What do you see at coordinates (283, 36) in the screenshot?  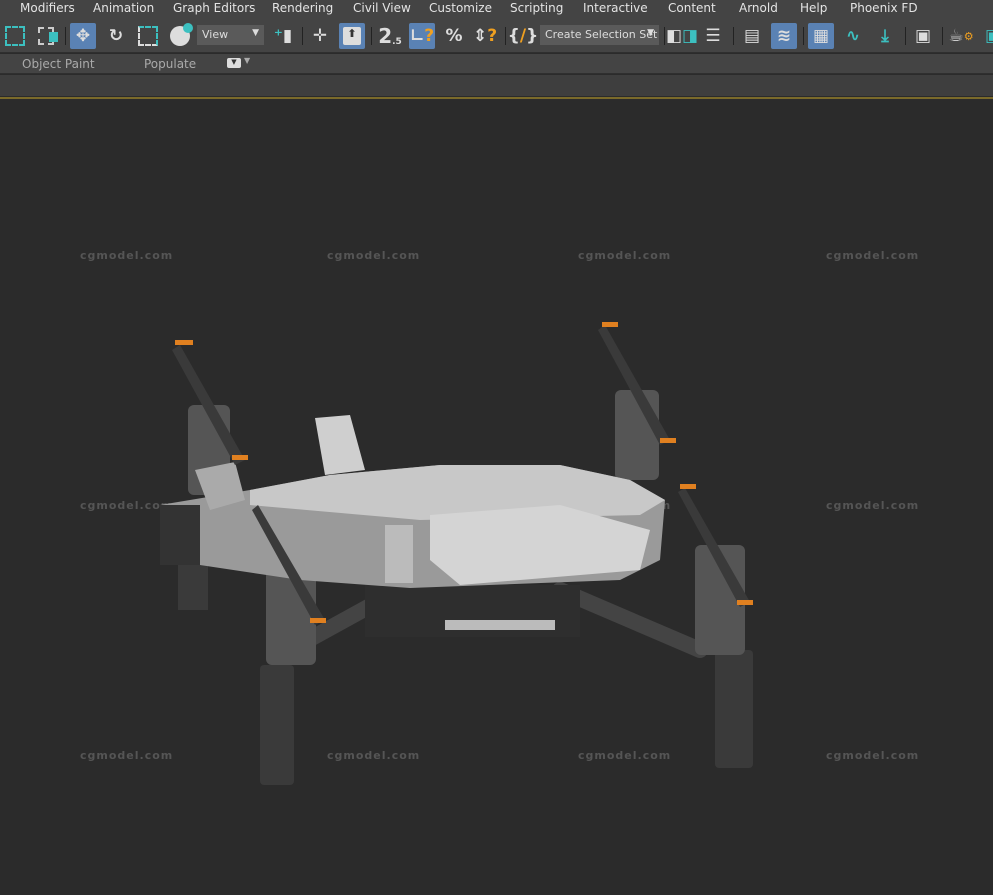 I see `pivot-icon: ⁺ ▮` at bounding box center [283, 36].